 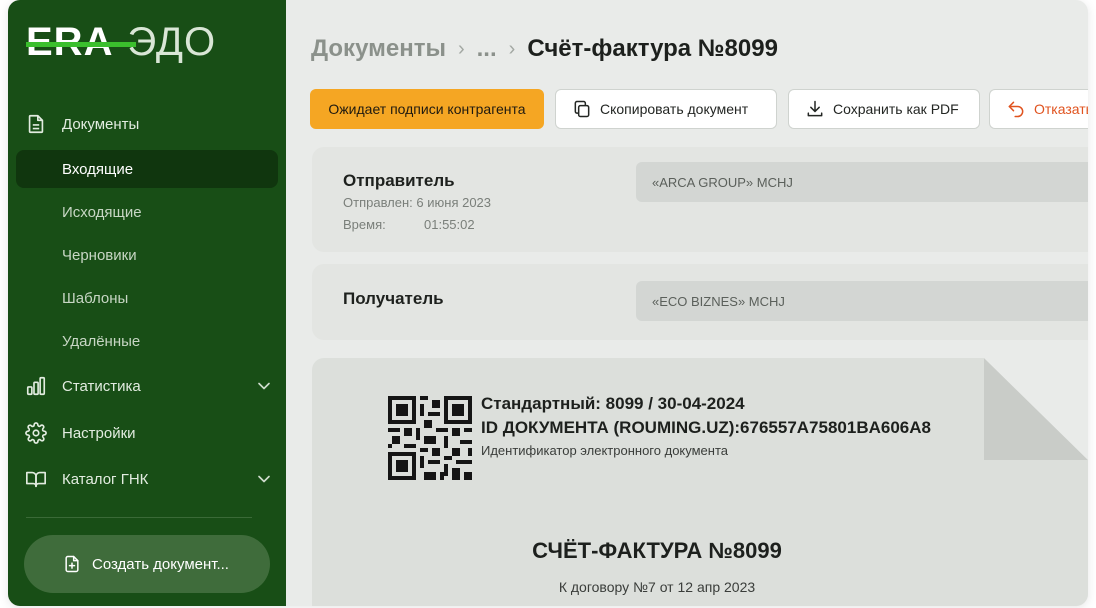 What do you see at coordinates (172, 42) in the screenshot?
I see `logo-edo: ЭДО` at bounding box center [172, 42].